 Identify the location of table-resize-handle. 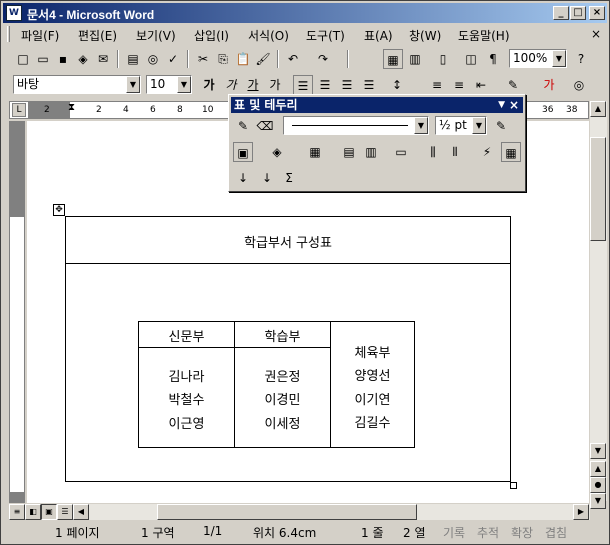
(513, 485).